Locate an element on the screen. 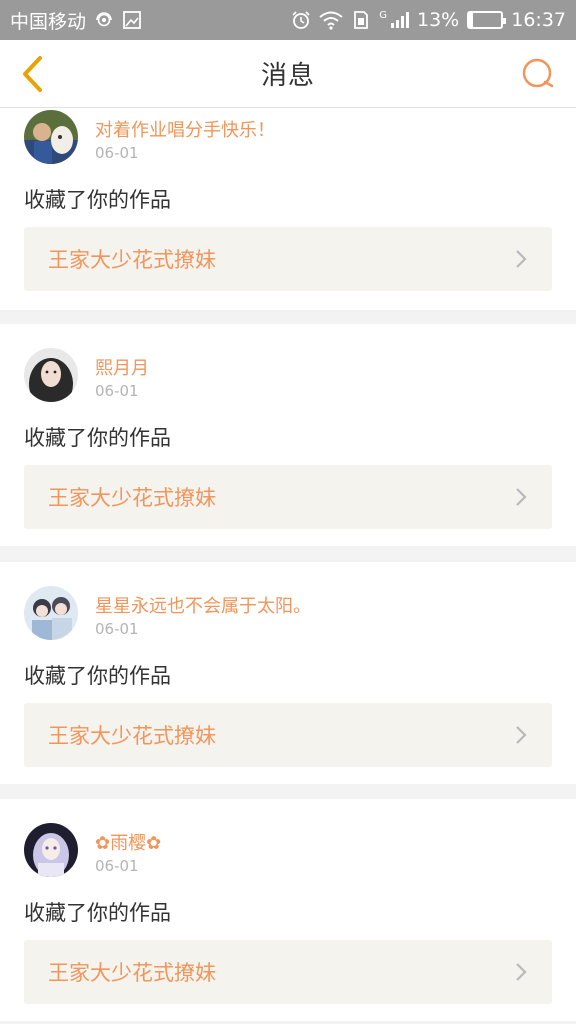 The image size is (576, 1024). status-bar: 中国移动 G 13% 16:37 is located at coordinates (288, 20).